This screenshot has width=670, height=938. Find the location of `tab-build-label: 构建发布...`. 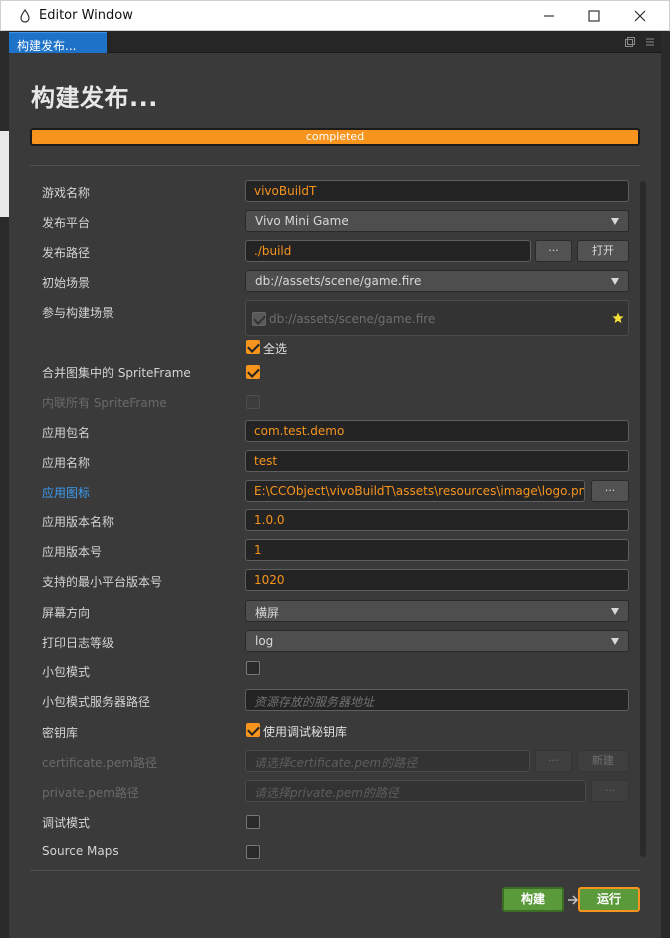

tab-build-label: 构建发布... is located at coordinates (47, 46).